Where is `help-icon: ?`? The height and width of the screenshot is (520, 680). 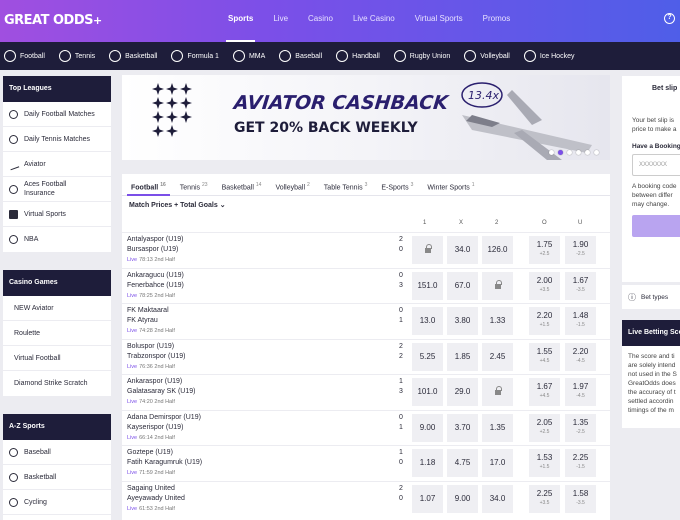
help-icon: ? is located at coordinates (669, 18).